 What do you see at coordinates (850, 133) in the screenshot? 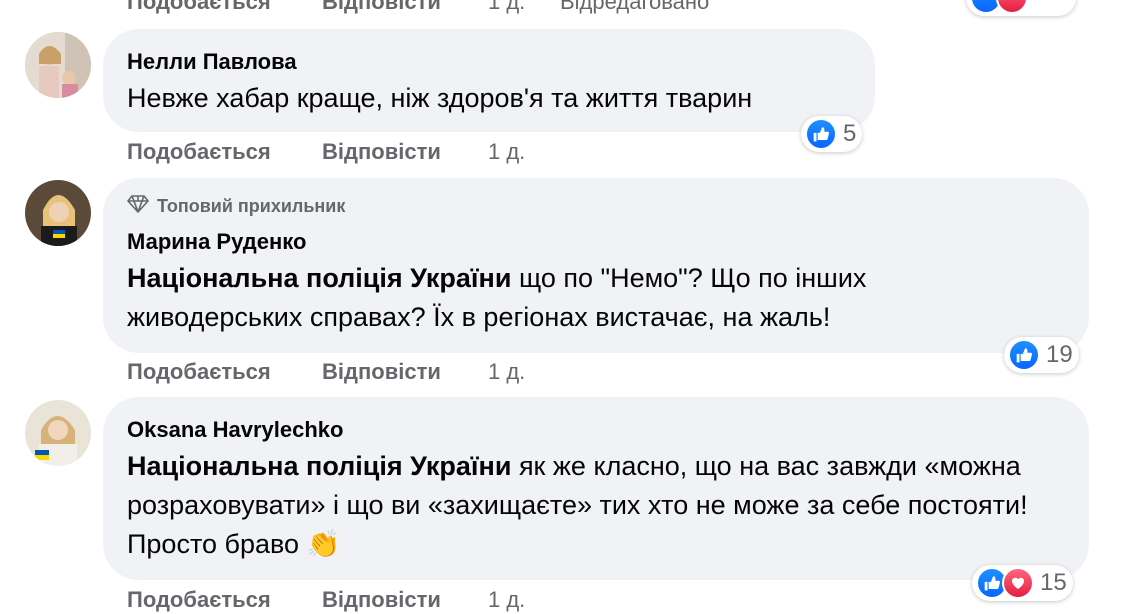
I see `reaction-count: 5` at bounding box center [850, 133].